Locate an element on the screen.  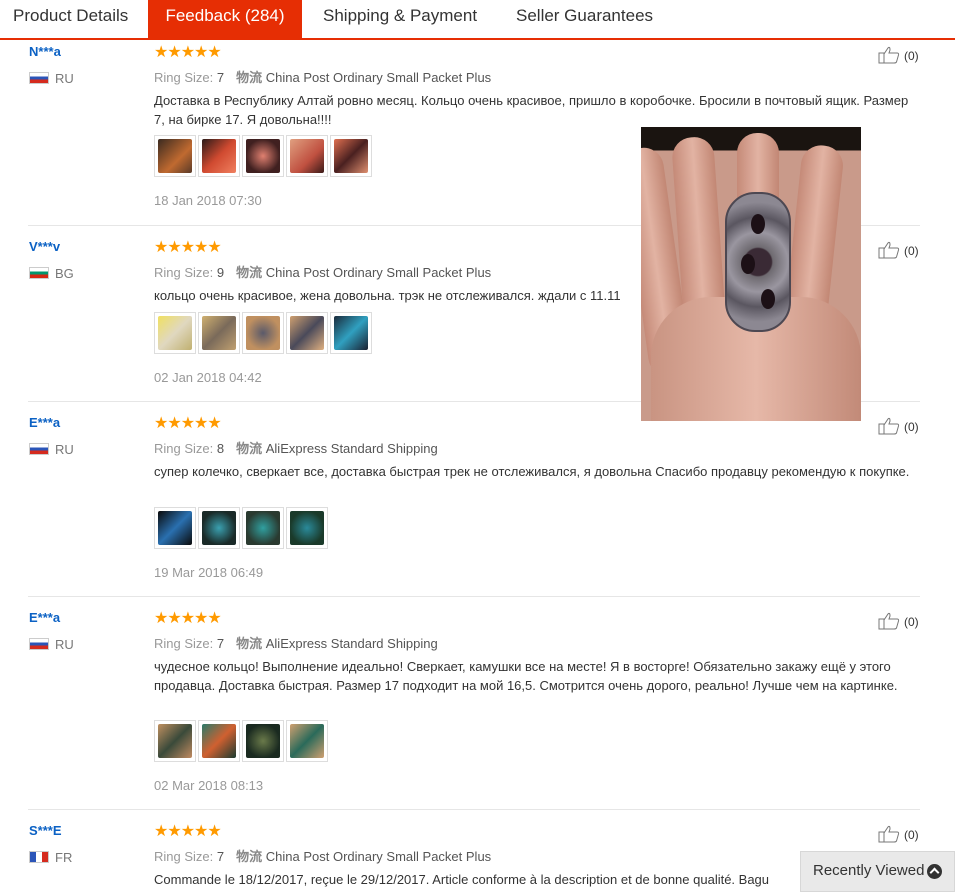
reviewer-country: BG is located at coordinates (51, 273).